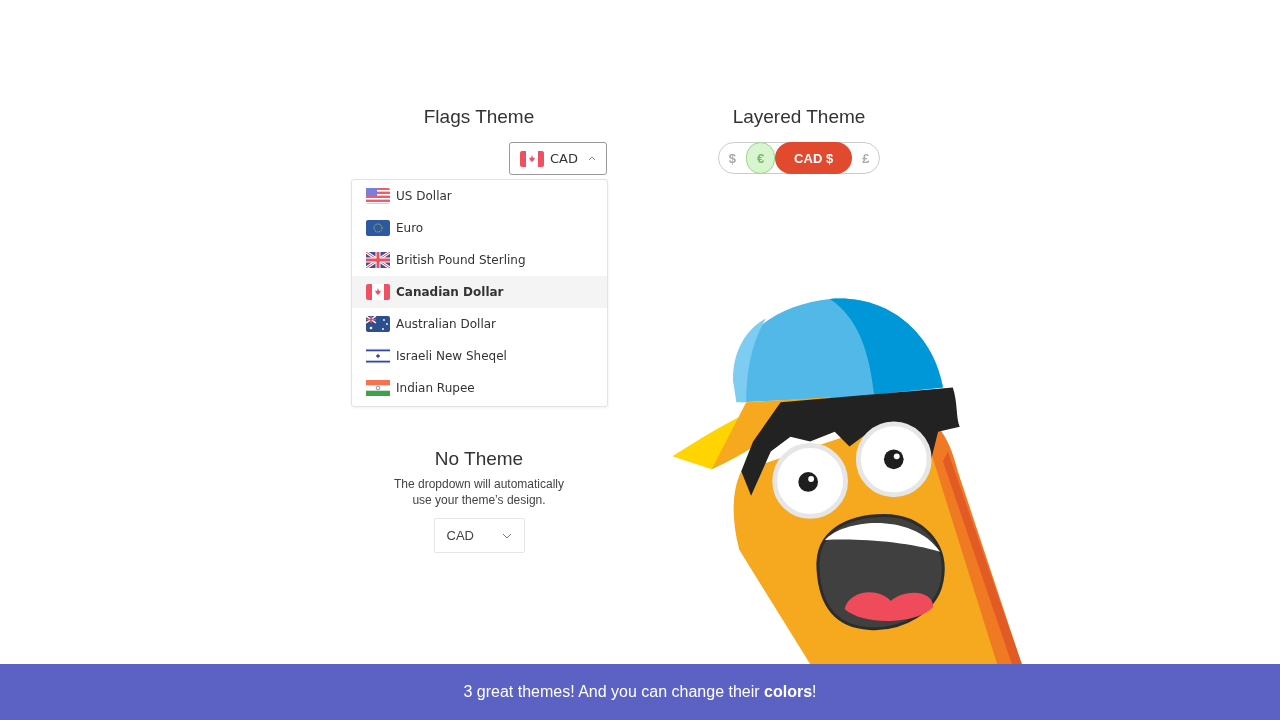  Describe the element at coordinates (592, 158) in the screenshot. I see `caret-icon` at that location.